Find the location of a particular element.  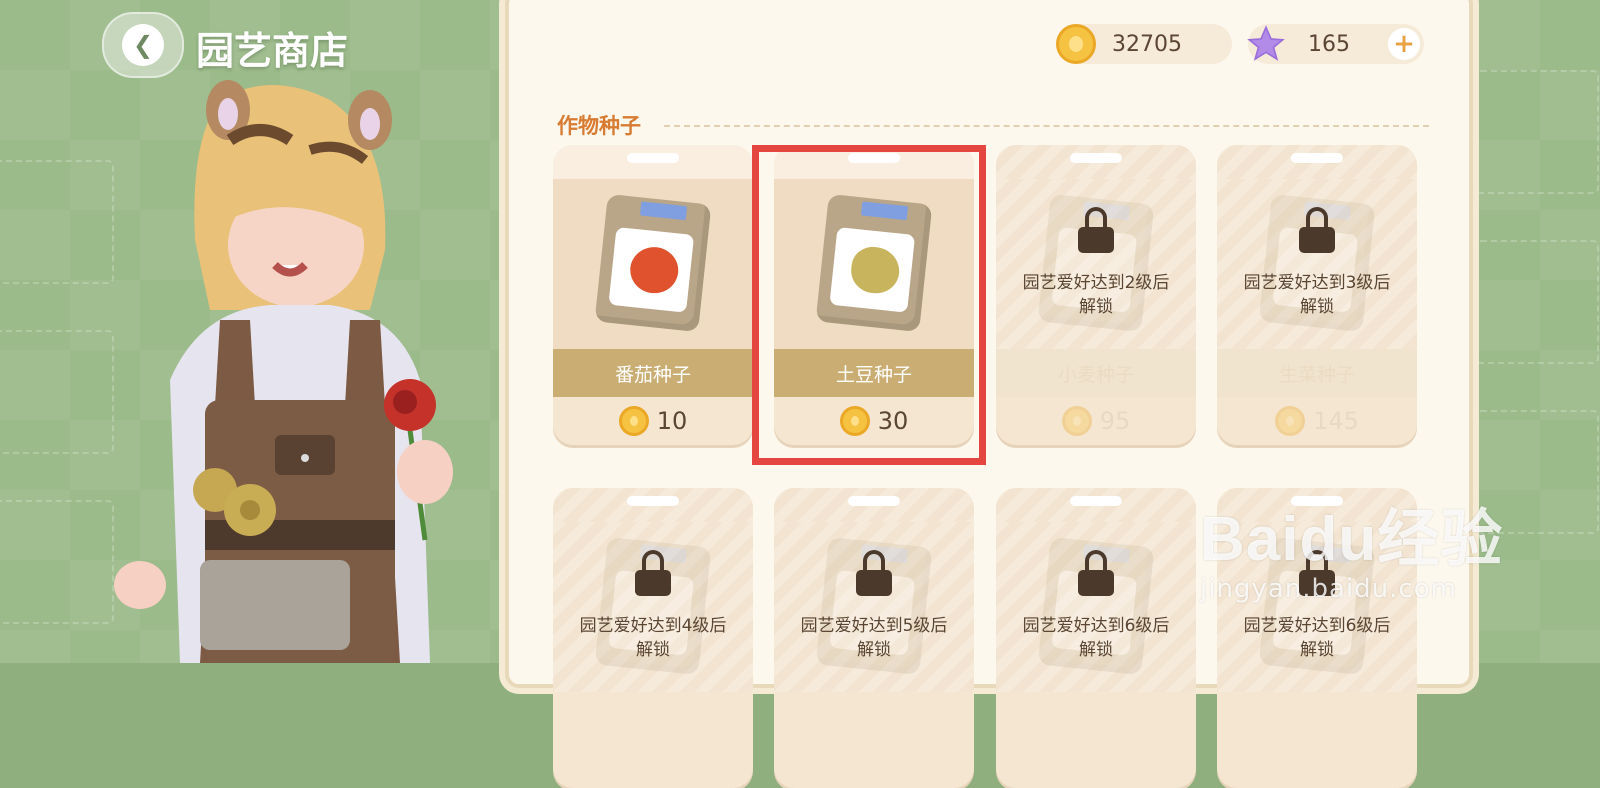

shop-item-wheat-seed: 园艺爱好达到2级后 解锁 小麦种子 95 is located at coordinates (1096, 295).